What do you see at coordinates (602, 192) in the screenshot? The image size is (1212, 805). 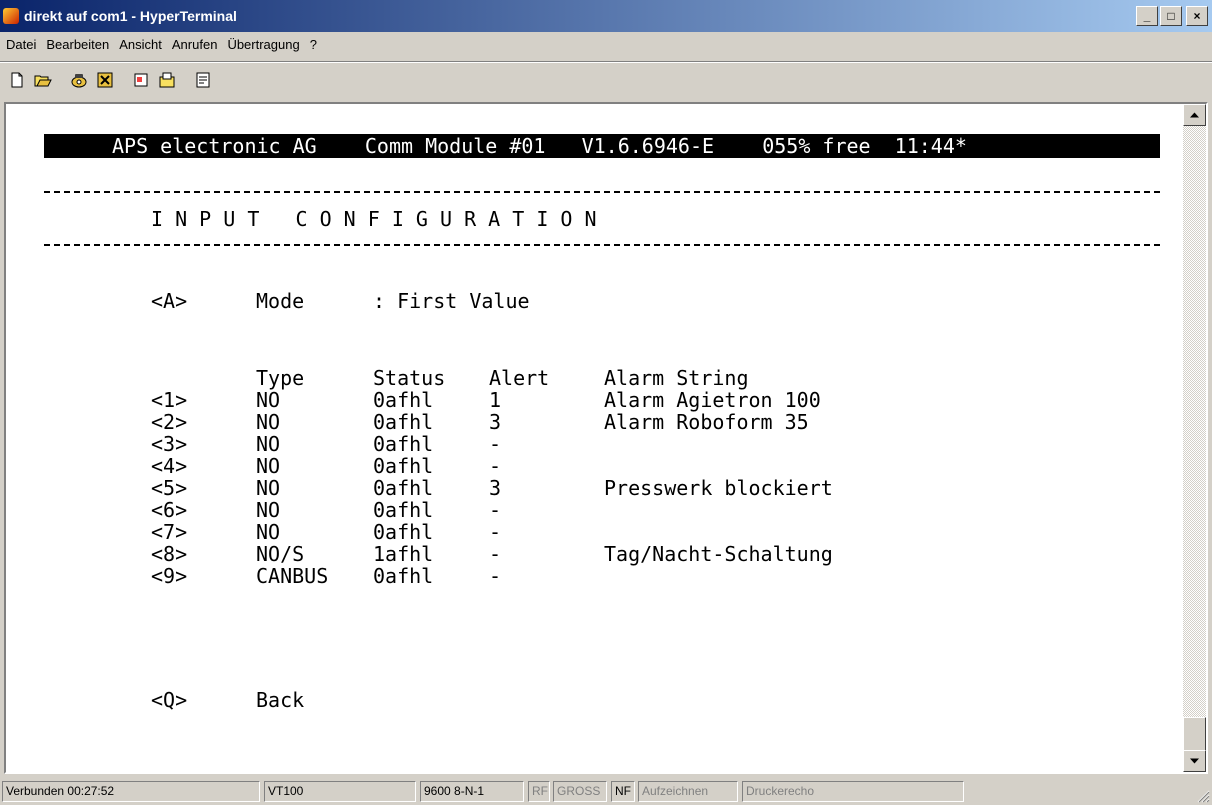 I see `divider-top` at bounding box center [602, 192].